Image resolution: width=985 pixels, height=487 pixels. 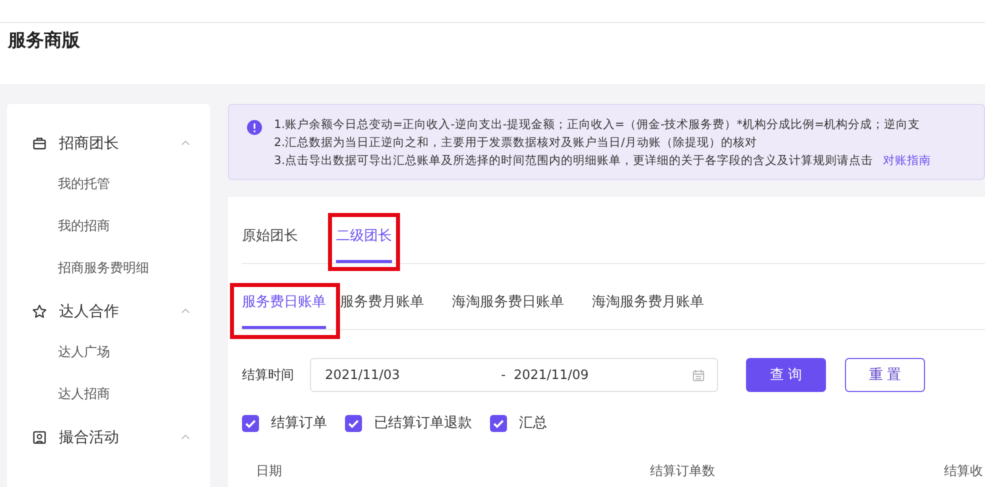 What do you see at coordinates (786, 375) in the screenshot?
I see `query-button: 查 询` at bounding box center [786, 375].